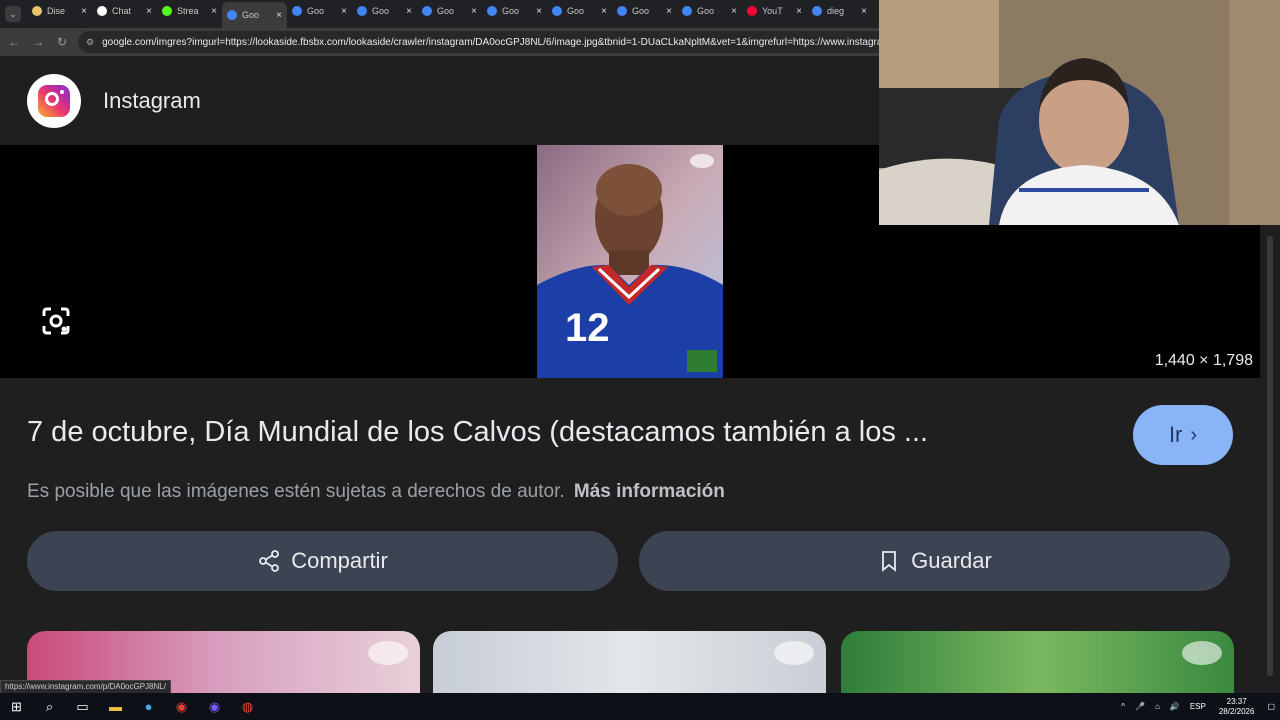 This screenshot has width=1280, height=720. I want to click on chevron-right-icon: ›, so click(1194, 434).